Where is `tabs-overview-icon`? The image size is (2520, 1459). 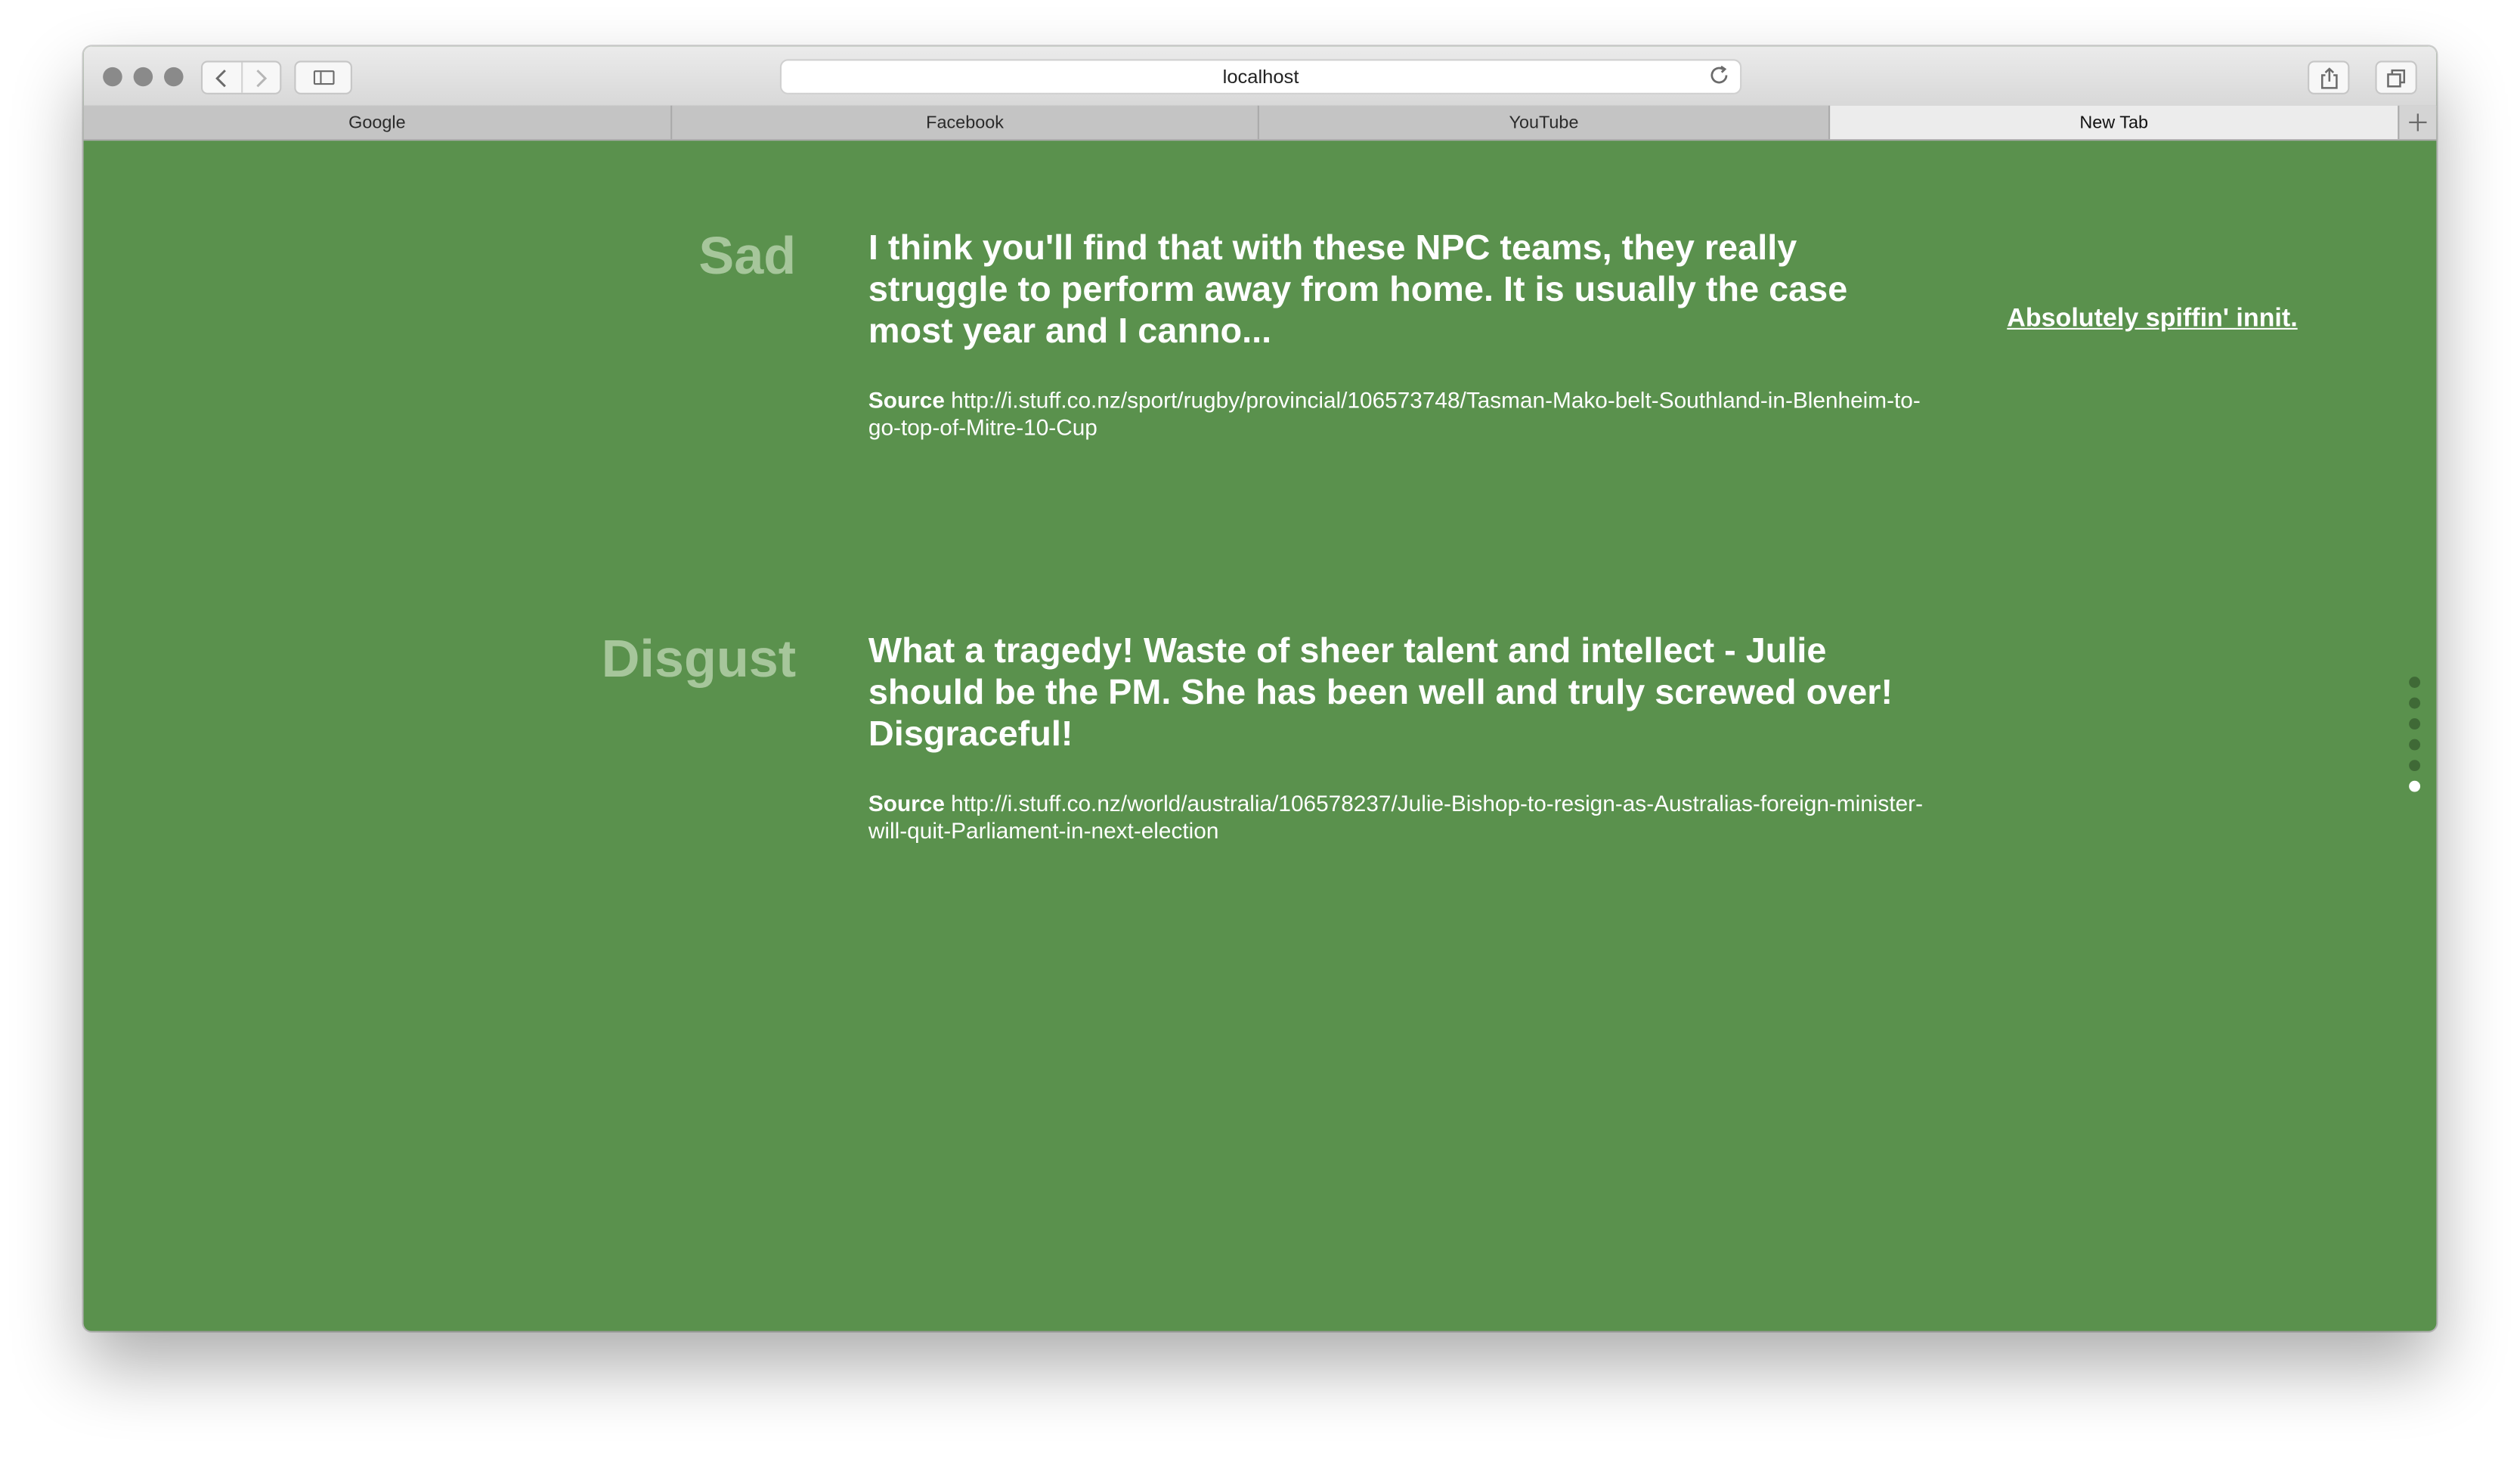 tabs-overview-icon is located at coordinates (2396, 77).